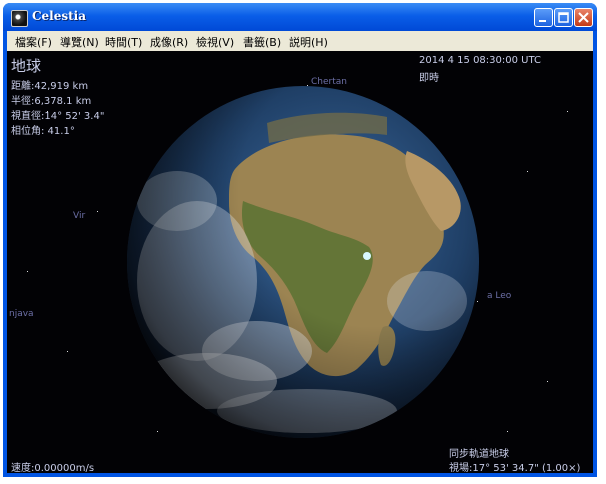 This screenshot has height=484, width=606. I want to click on phase-angle-readout: 相位角: 41.1°, so click(43, 131).